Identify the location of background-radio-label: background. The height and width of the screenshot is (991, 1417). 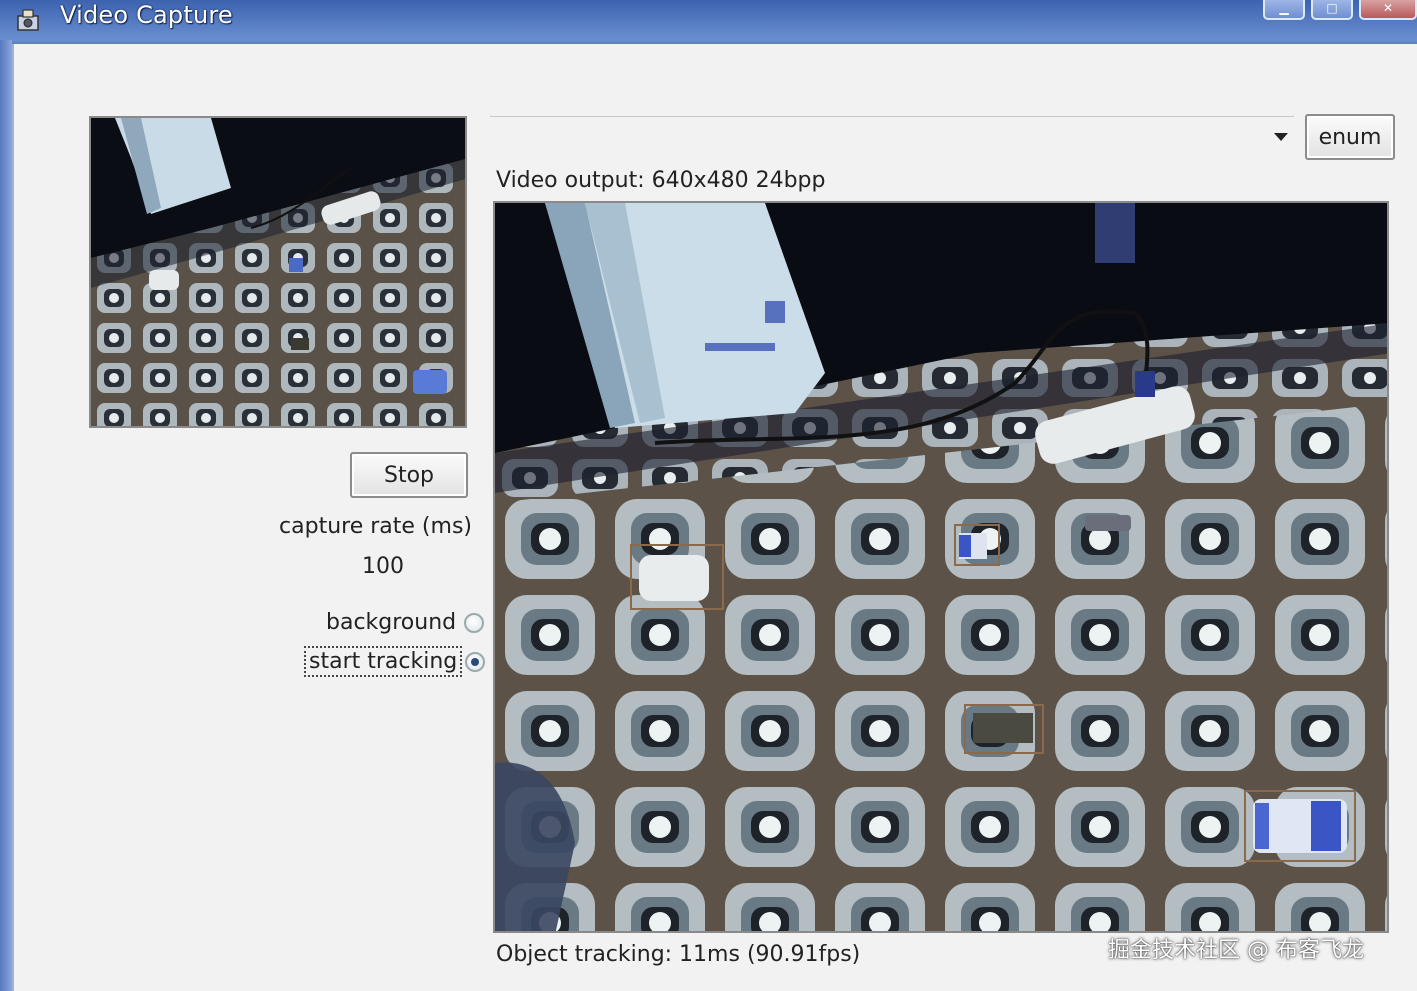
(391, 622).